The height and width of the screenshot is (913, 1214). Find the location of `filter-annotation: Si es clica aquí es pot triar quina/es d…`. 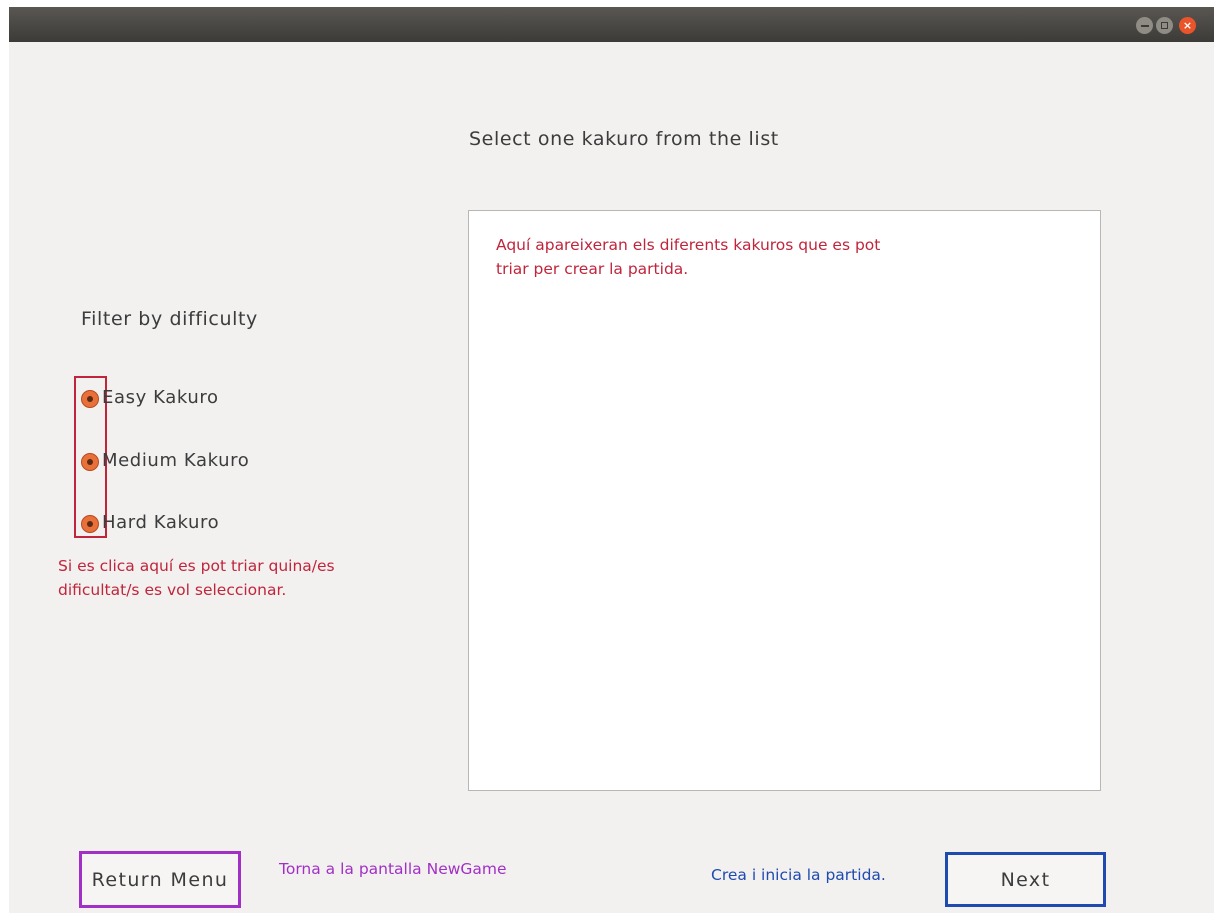

filter-annotation: Si es clica aquí es pot triar quina/es d… is located at coordinates (196, 578).